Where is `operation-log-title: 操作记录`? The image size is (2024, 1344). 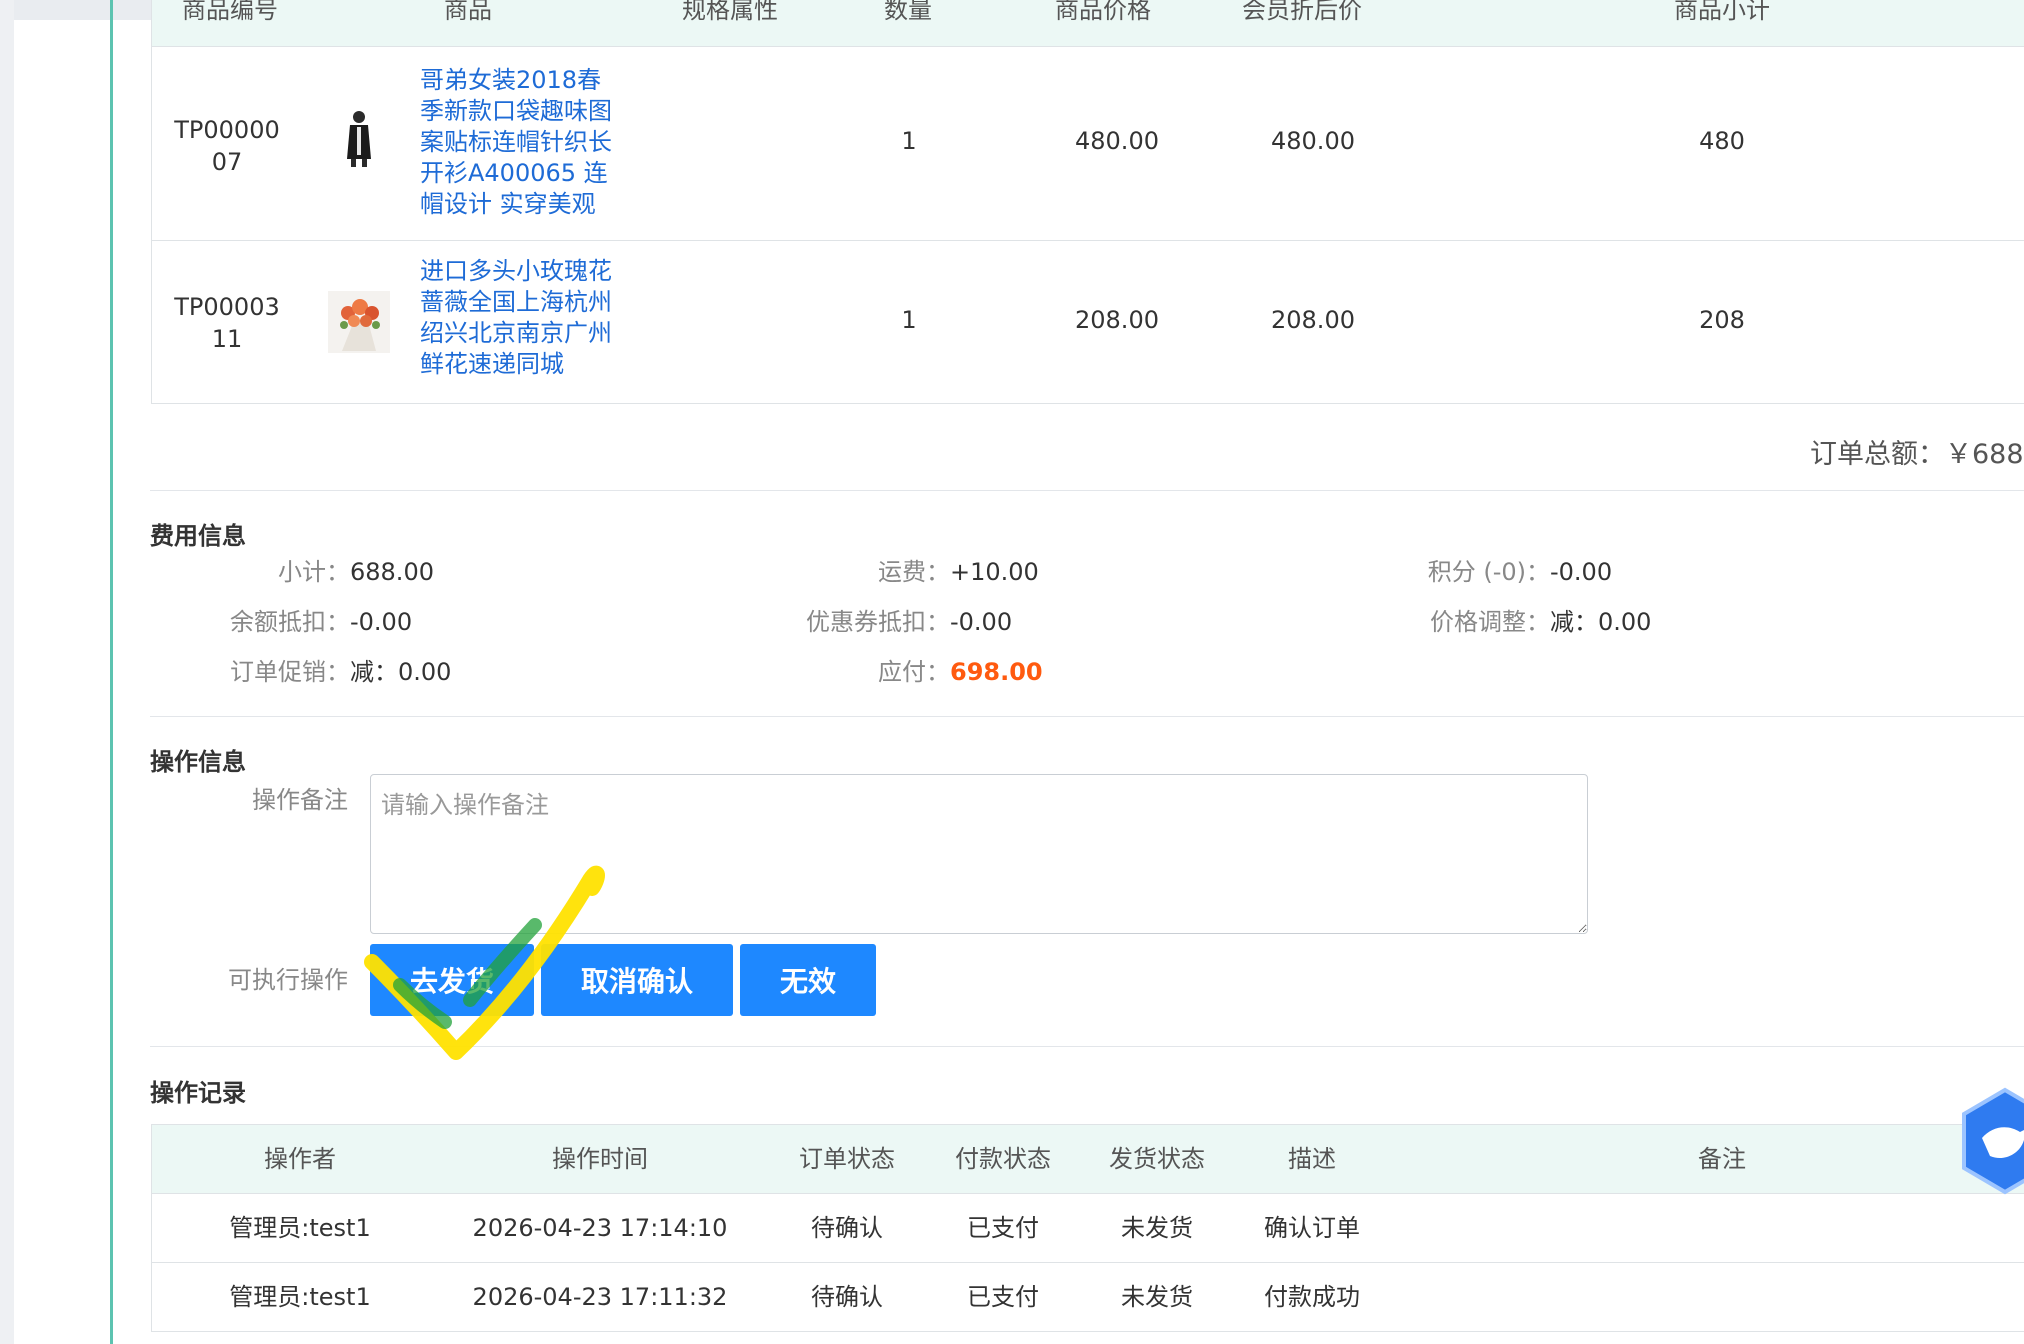 operation-log-title: 操作记录 is located at coordinates (198, 1093).